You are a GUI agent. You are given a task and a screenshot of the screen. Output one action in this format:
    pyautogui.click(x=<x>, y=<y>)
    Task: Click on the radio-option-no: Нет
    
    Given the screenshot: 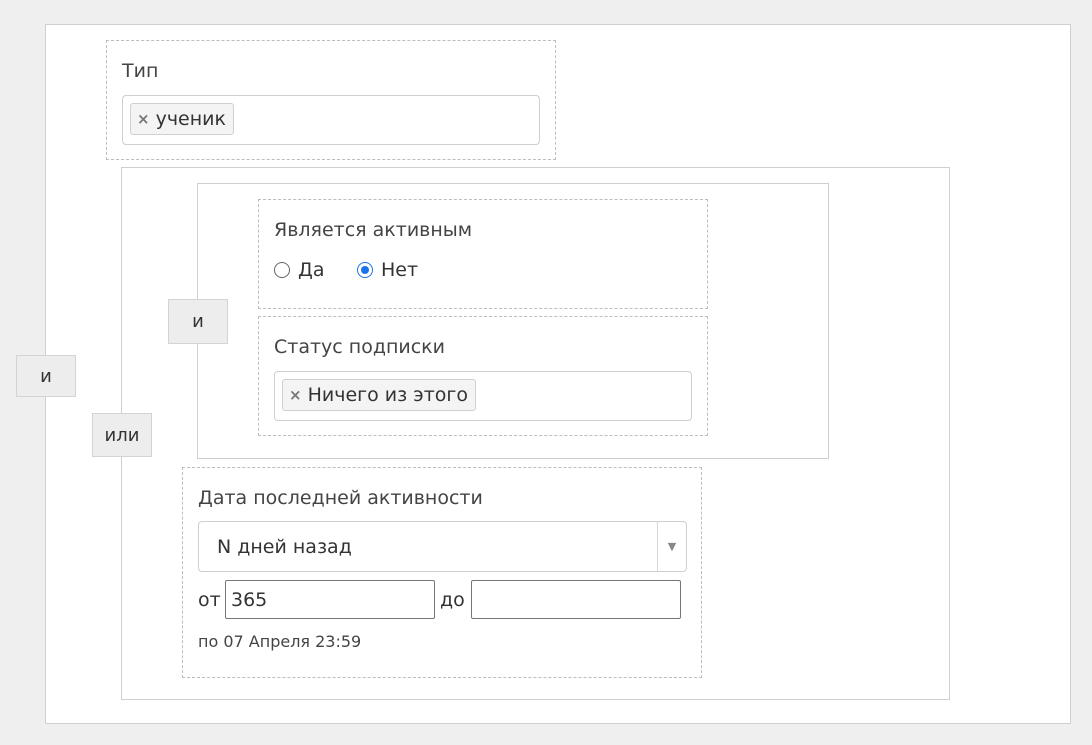 What is the action you would take?
    pyautogui.click(x=387, y=270)
    